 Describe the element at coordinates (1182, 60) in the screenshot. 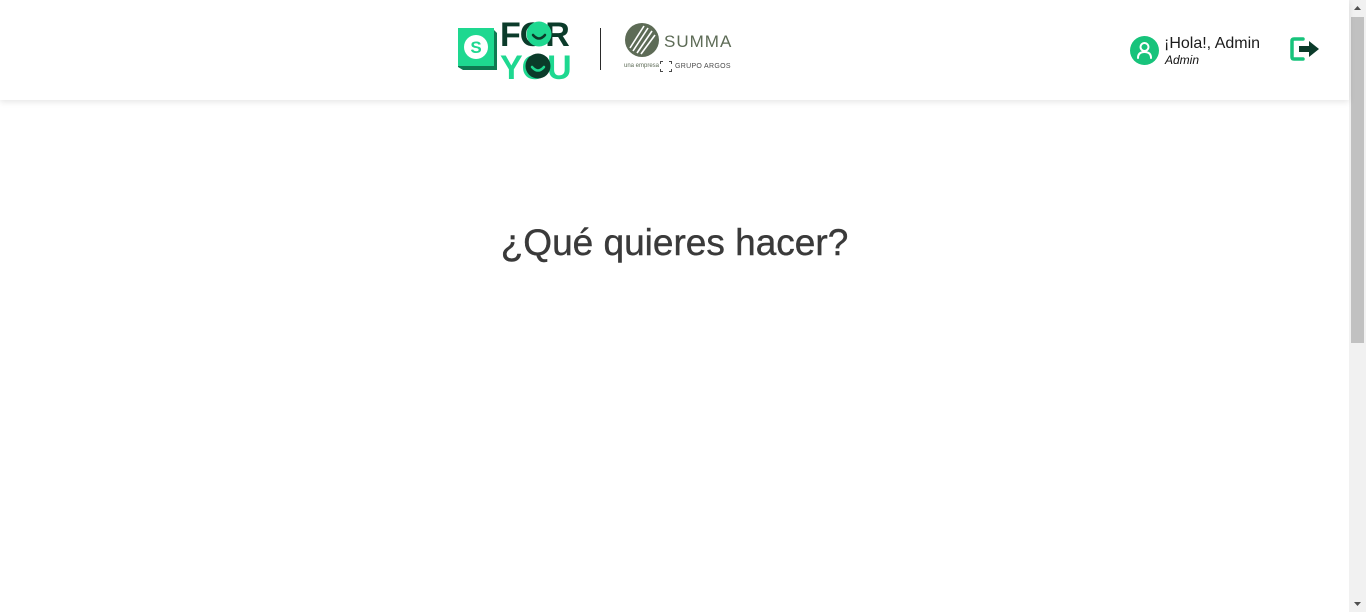

I see `user-role: Admin` at that location.